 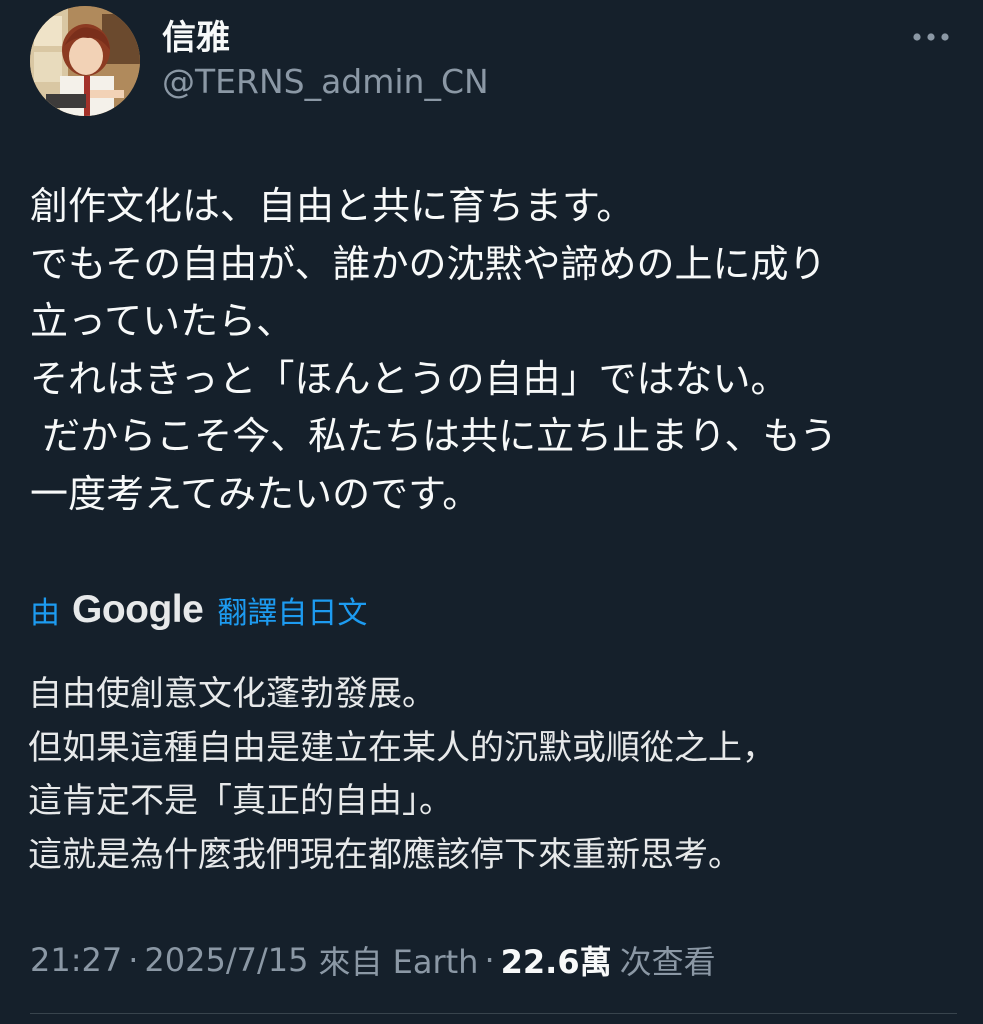 What do you see at coordinates (138, 609) in the screenshot?
I see `google-logo: Google` at bounding box center [138, 609].